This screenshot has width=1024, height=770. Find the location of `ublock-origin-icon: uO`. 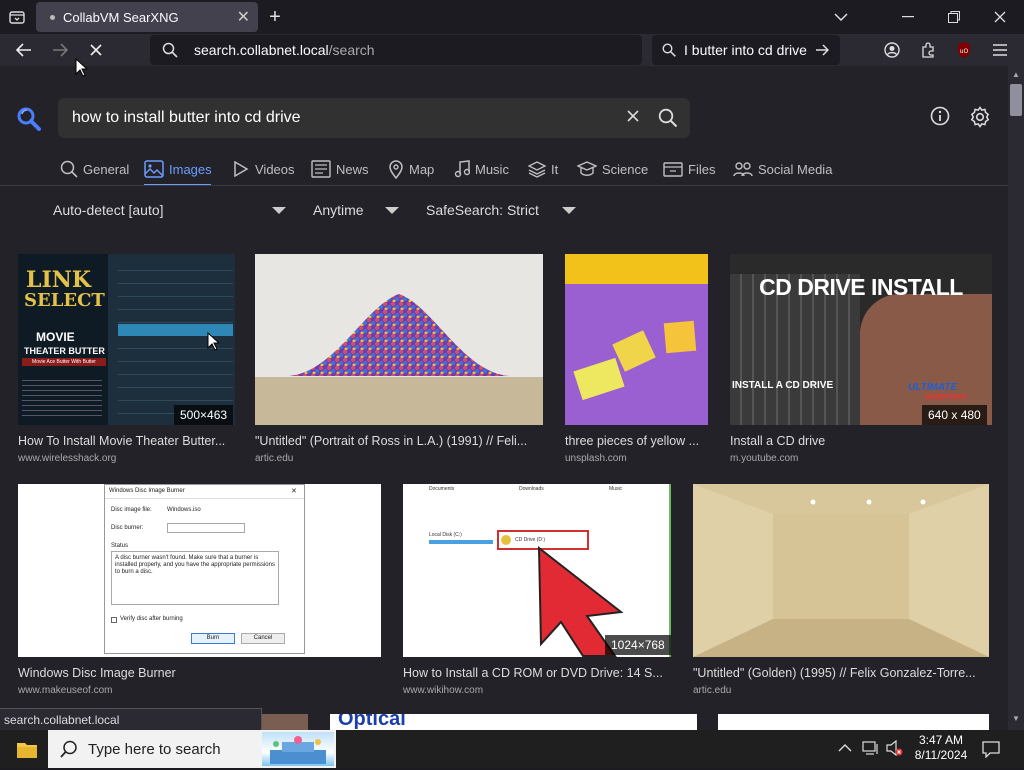

ublock-origin-icon: uO is located at coordinates (964, 50).